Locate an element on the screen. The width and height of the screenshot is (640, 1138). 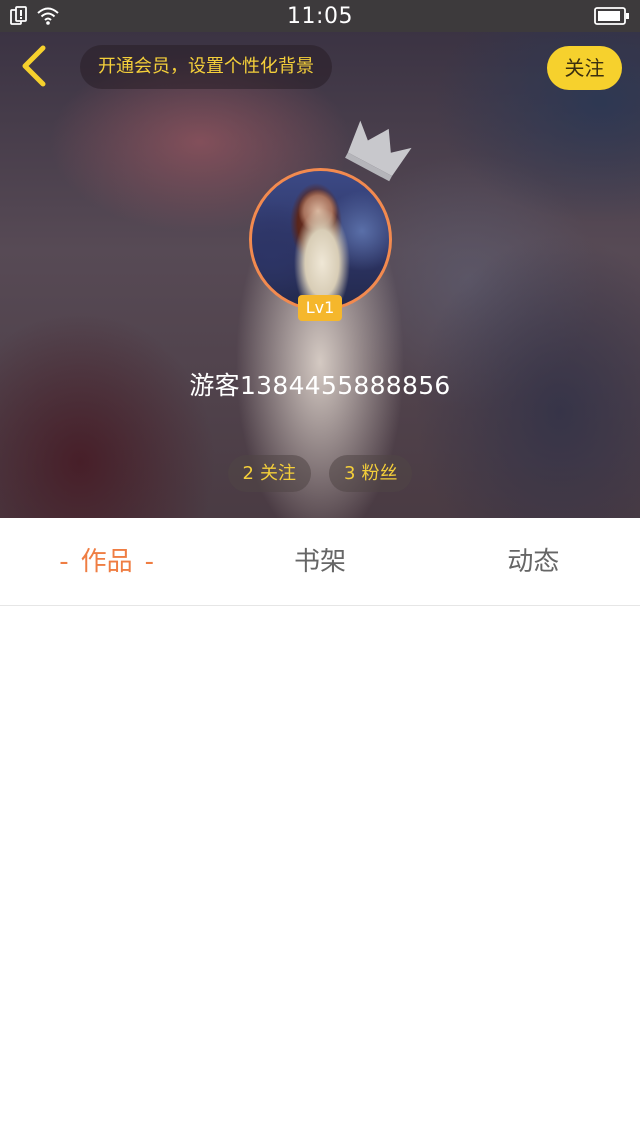
status-bar: 11:05 is located at coordinates (320, 16).